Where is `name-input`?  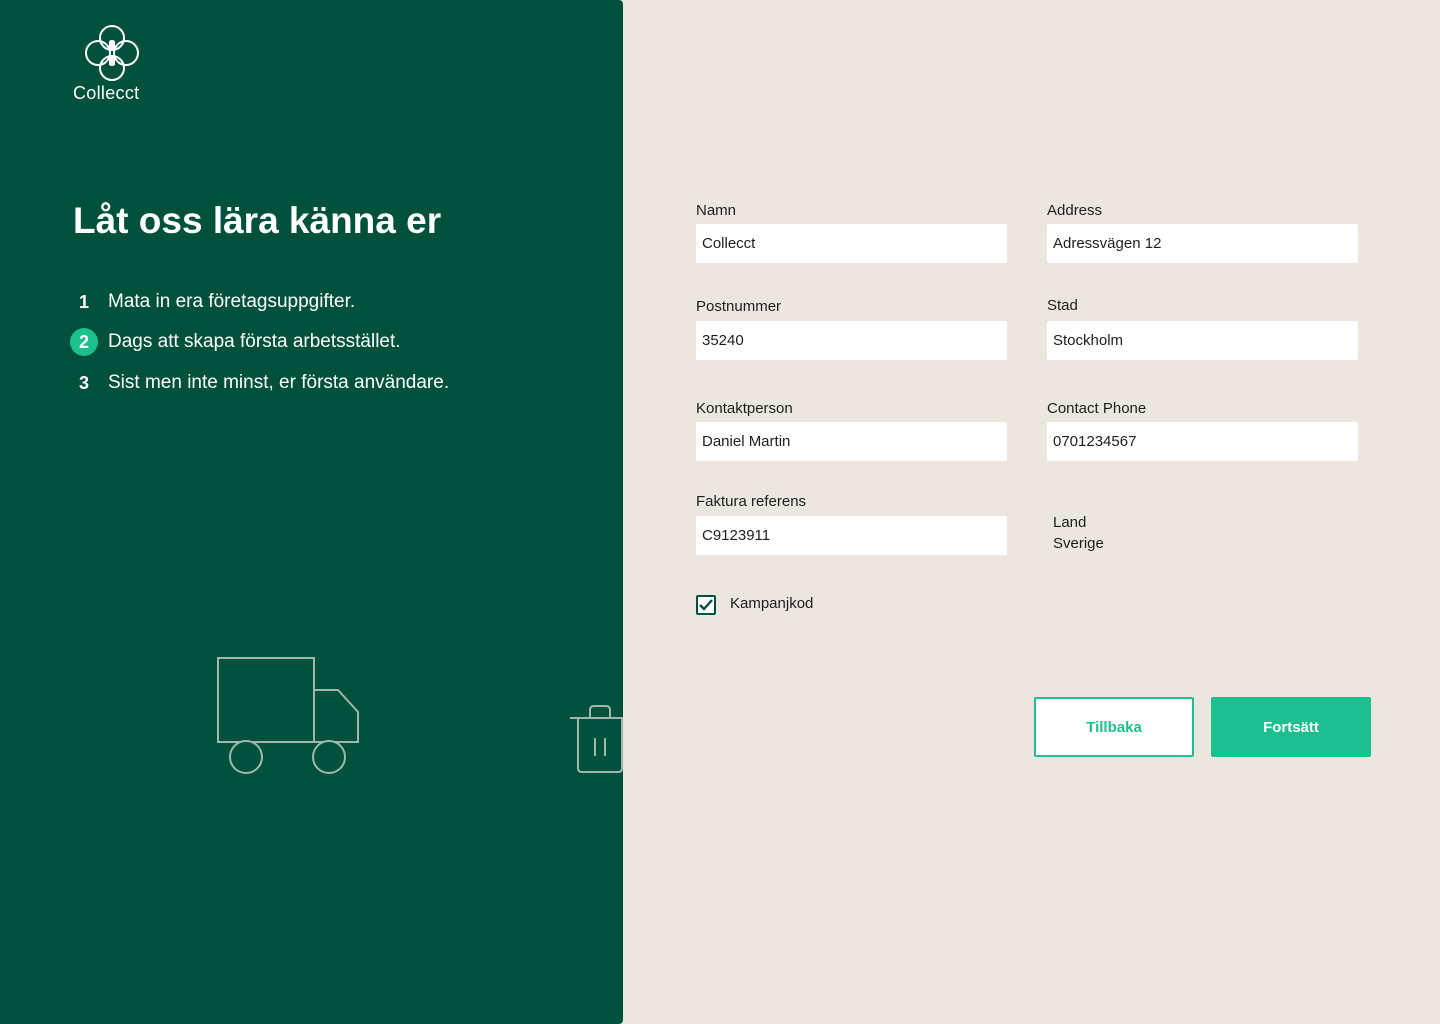
name-input is located at coordinates (851, 243).